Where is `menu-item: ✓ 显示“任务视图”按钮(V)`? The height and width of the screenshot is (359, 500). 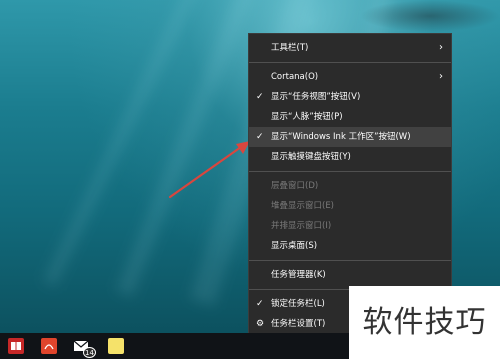
menu-item: ✓ 显示“任务视图”按钮(V) is located at coordinates (350, 97).